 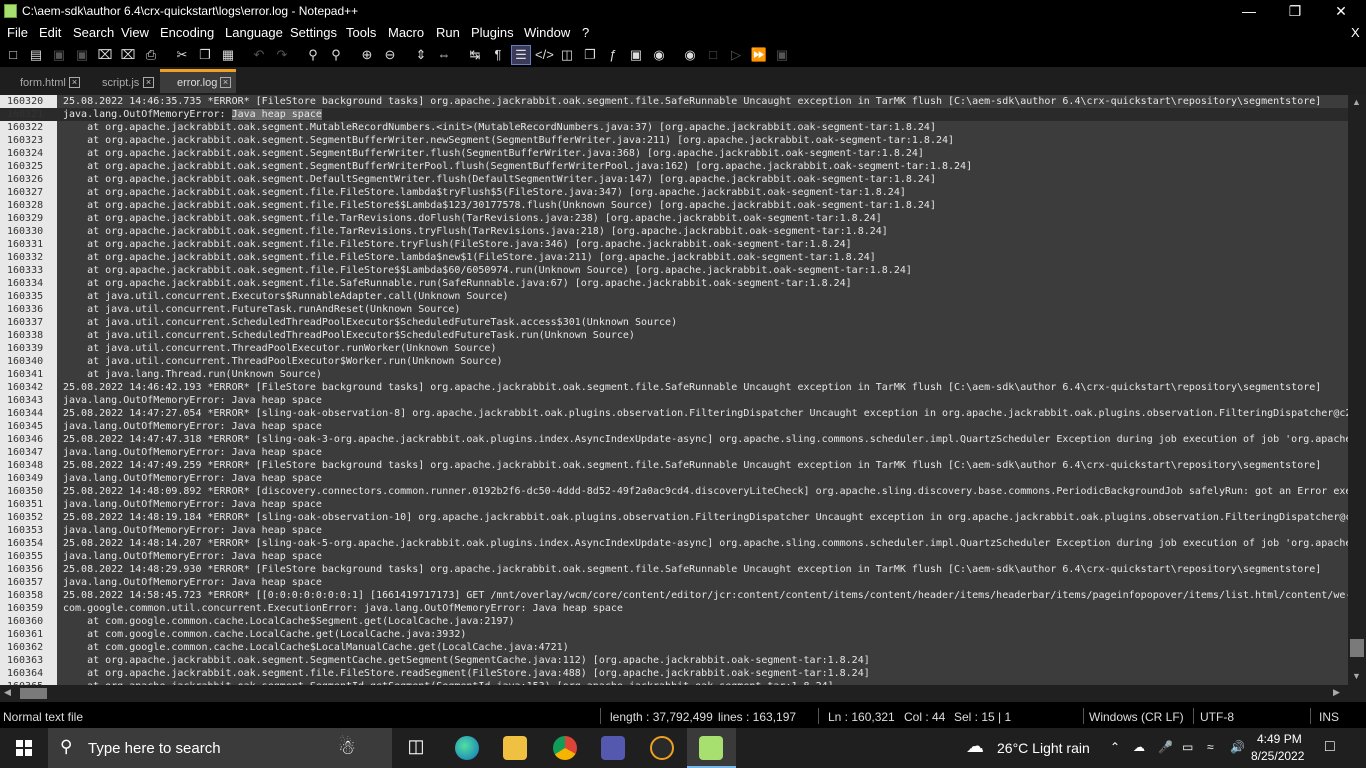 What do you see at coordinates (467, 748) in the screenshot?
I see `edge-browser-icon` at bounding box center [467, 748].